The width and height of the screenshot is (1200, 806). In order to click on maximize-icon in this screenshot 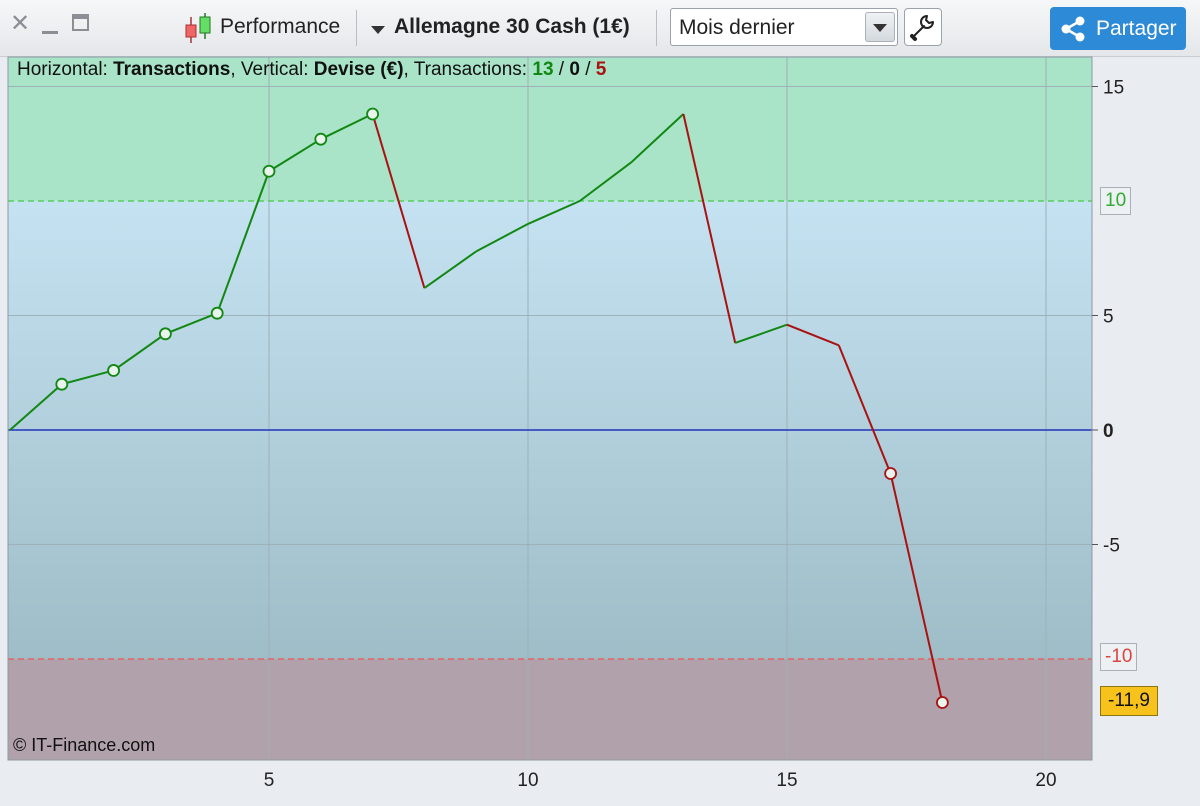, I will do `click(81, 25)`.